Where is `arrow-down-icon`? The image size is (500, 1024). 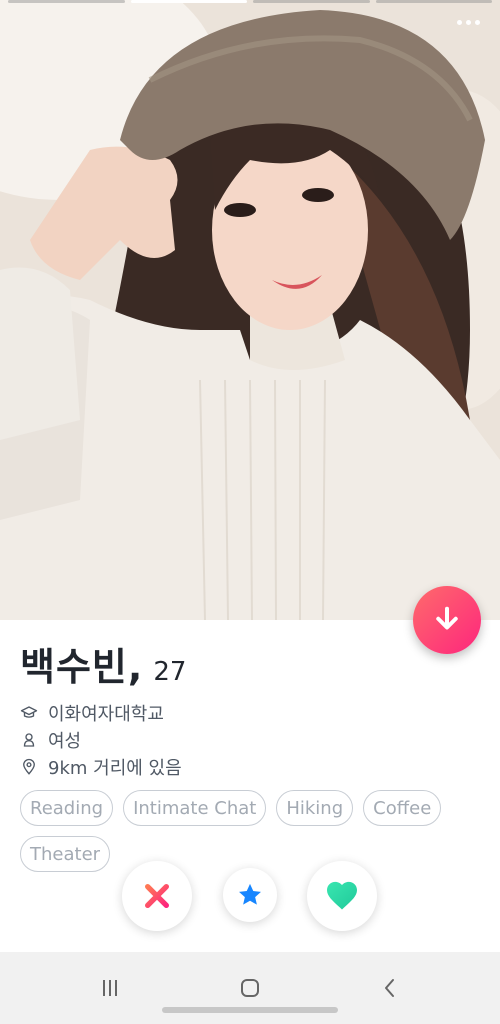 arrow-down-icon is located at coordinates (447, 618).